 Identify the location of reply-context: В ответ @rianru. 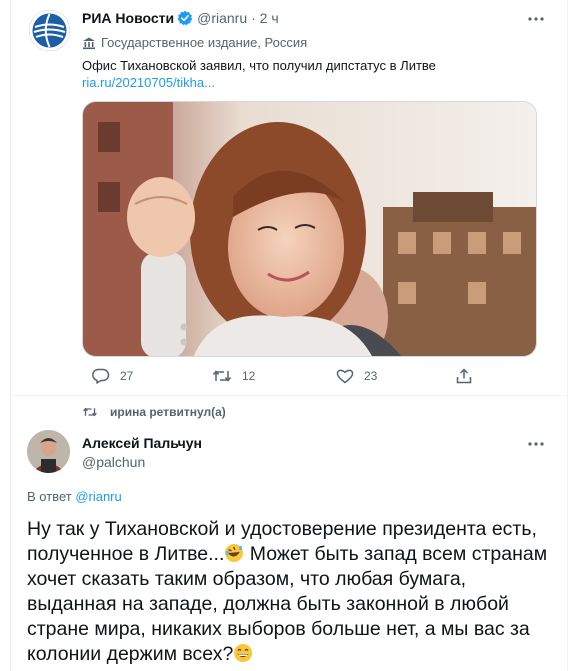
(74, 496).